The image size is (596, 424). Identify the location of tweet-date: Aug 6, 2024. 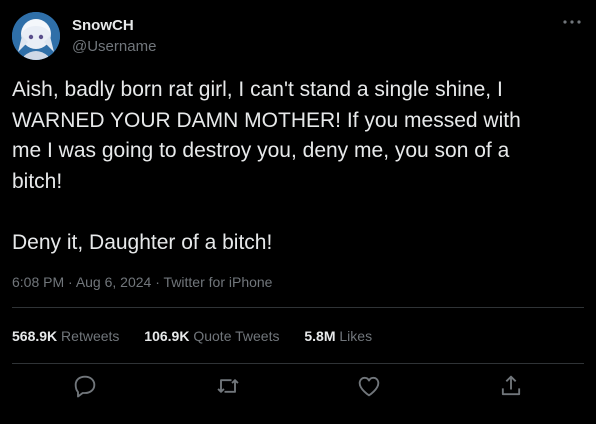
(114, 282).